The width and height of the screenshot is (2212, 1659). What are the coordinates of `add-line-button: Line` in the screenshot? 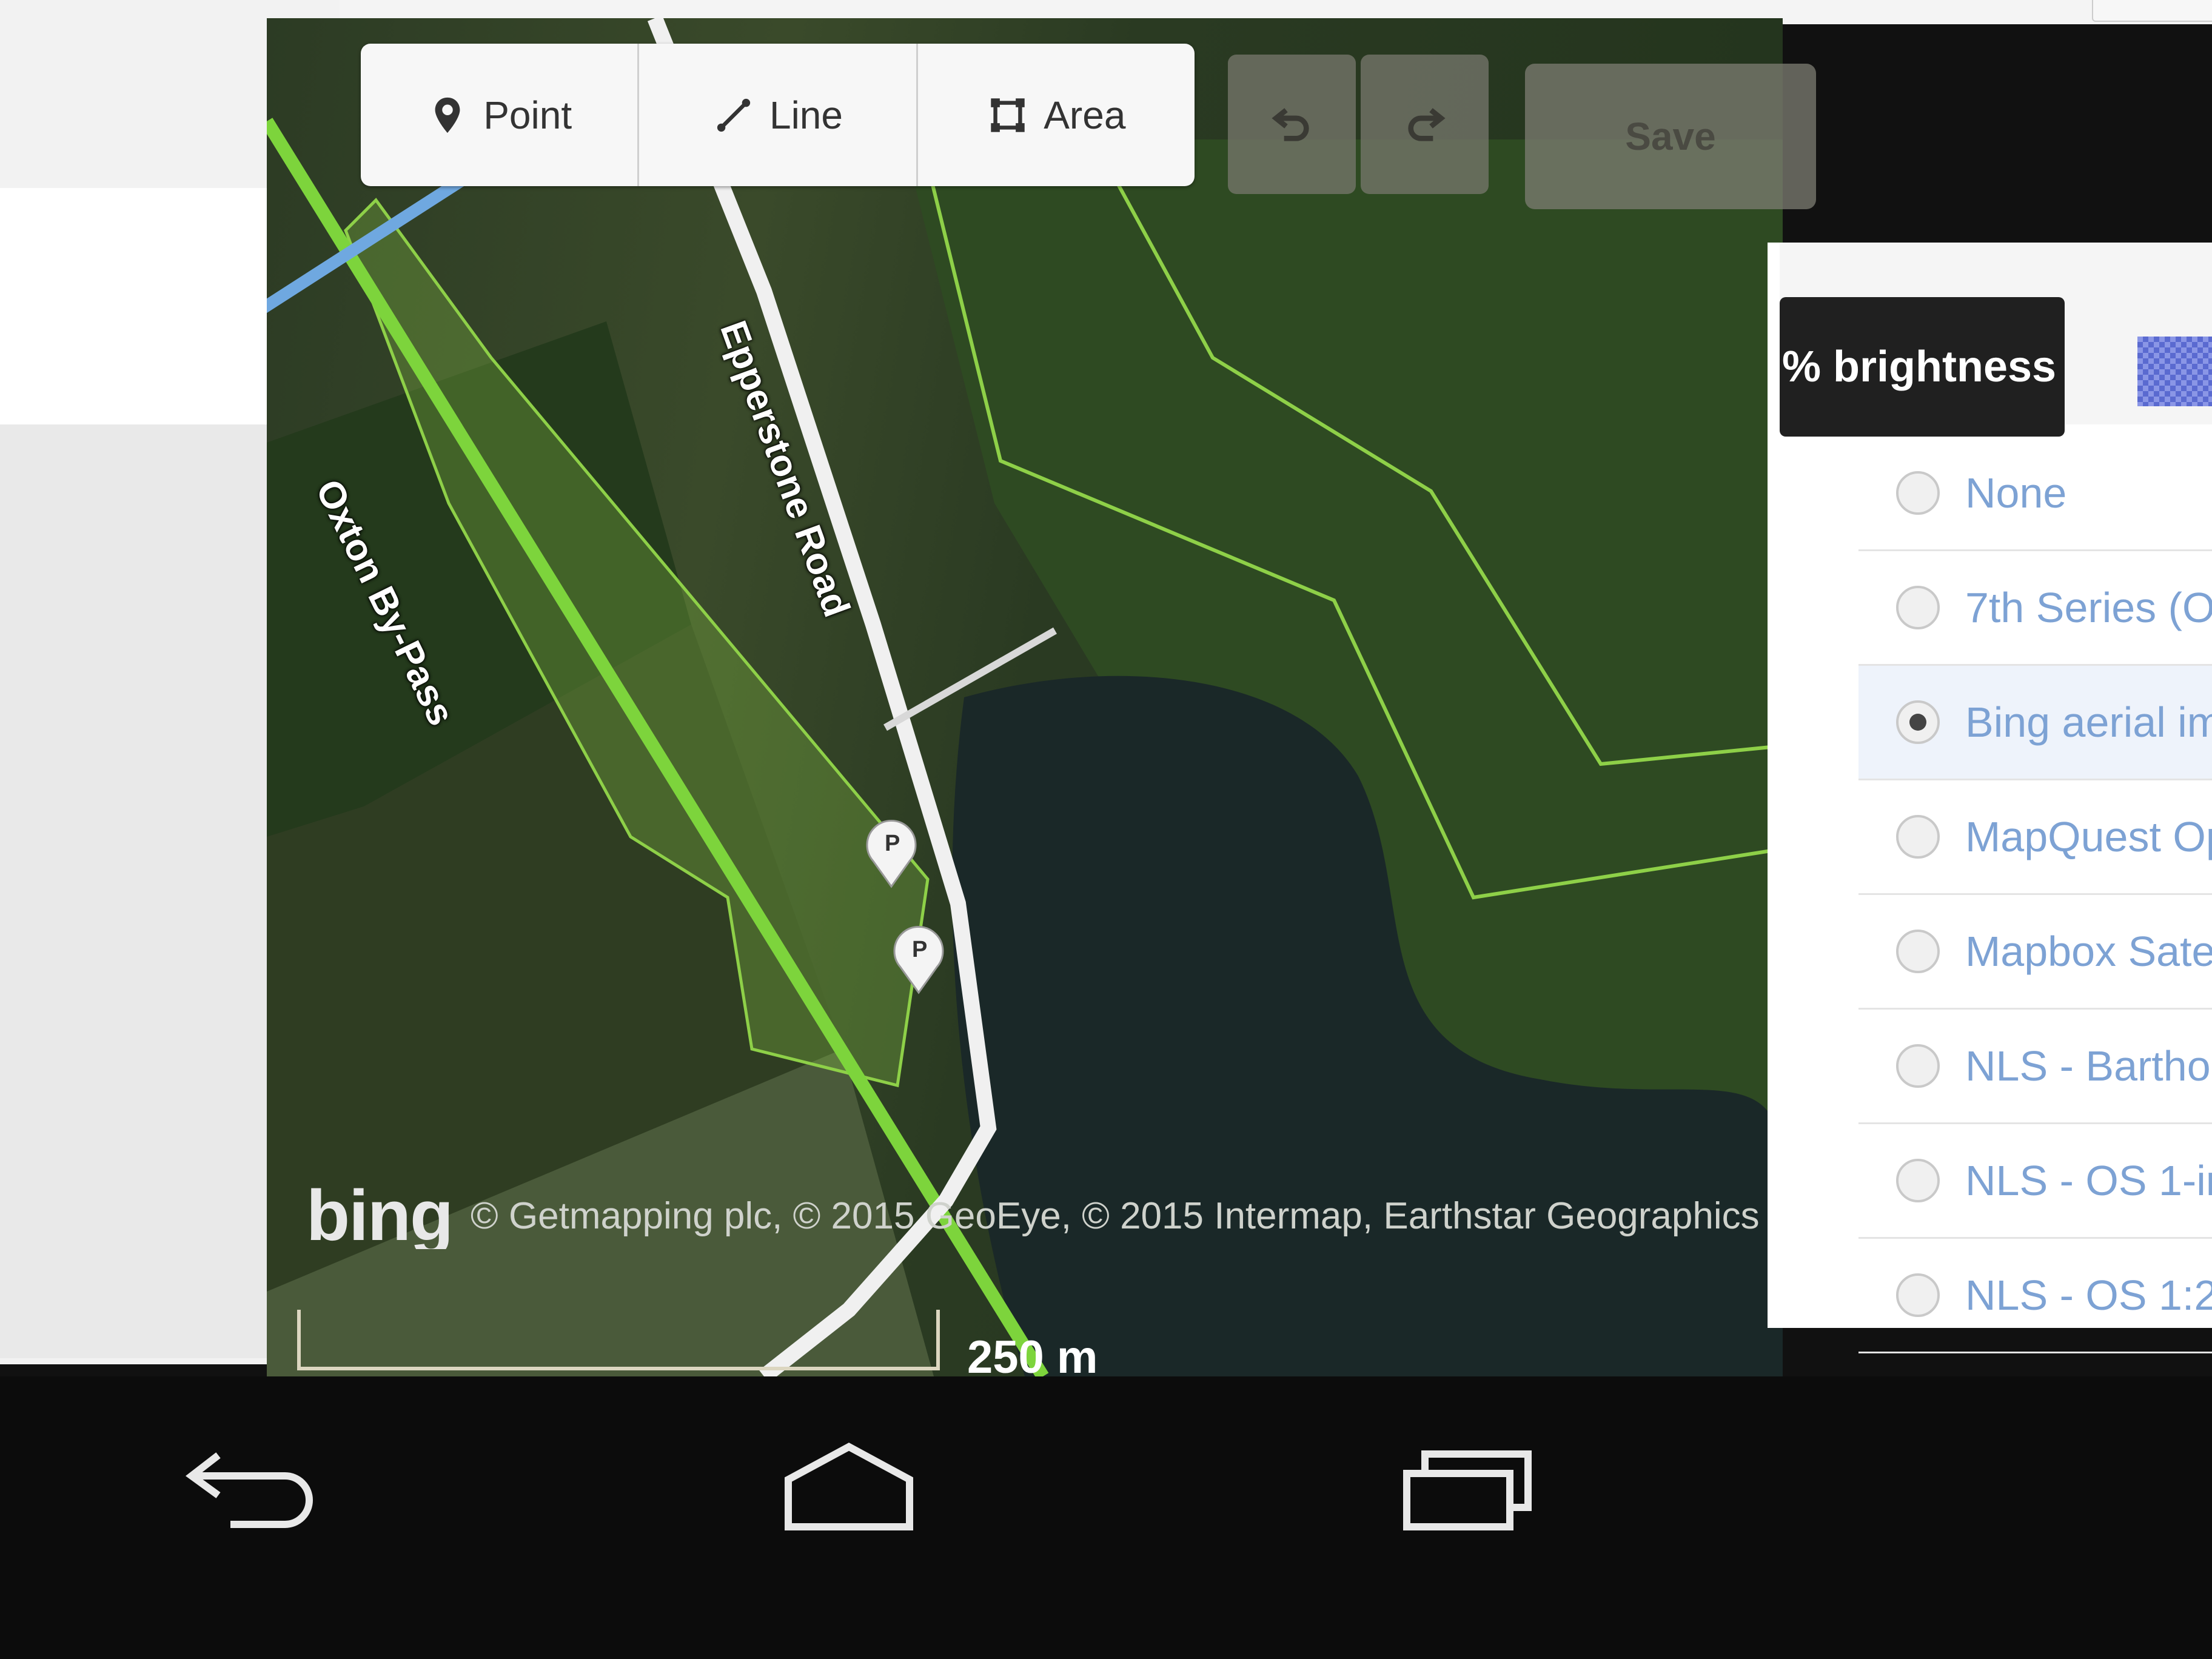 It's located at (778, 115).